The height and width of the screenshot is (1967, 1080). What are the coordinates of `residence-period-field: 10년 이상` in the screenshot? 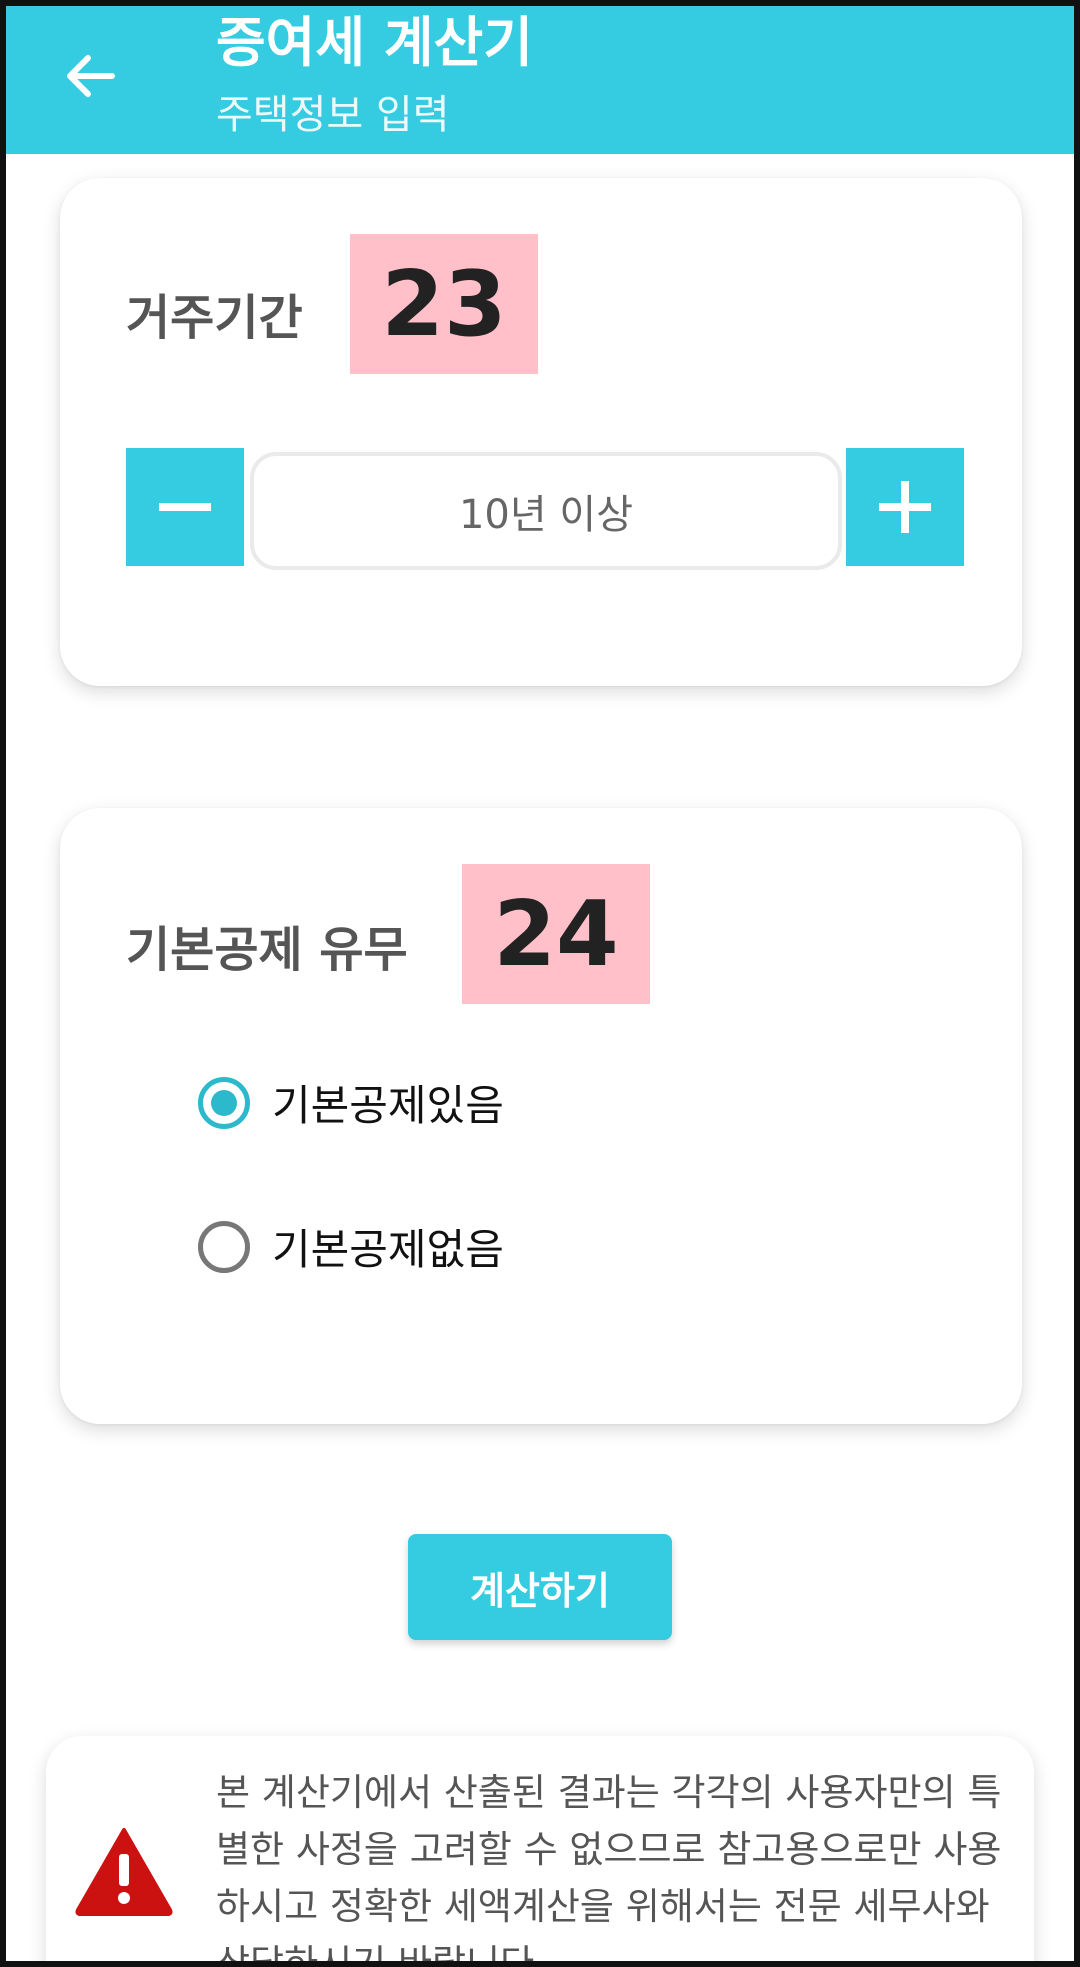 It's located at (546, 511).